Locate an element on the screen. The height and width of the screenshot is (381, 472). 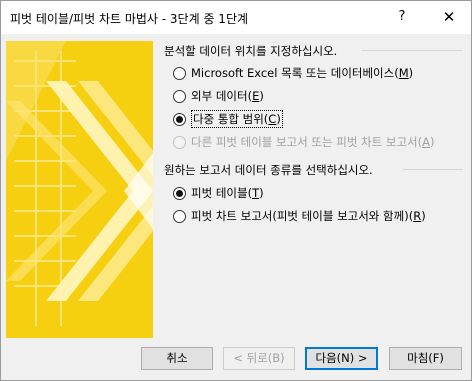
focus-outline: 다중 통합 범위(C) is located at coordinates (237, 119).